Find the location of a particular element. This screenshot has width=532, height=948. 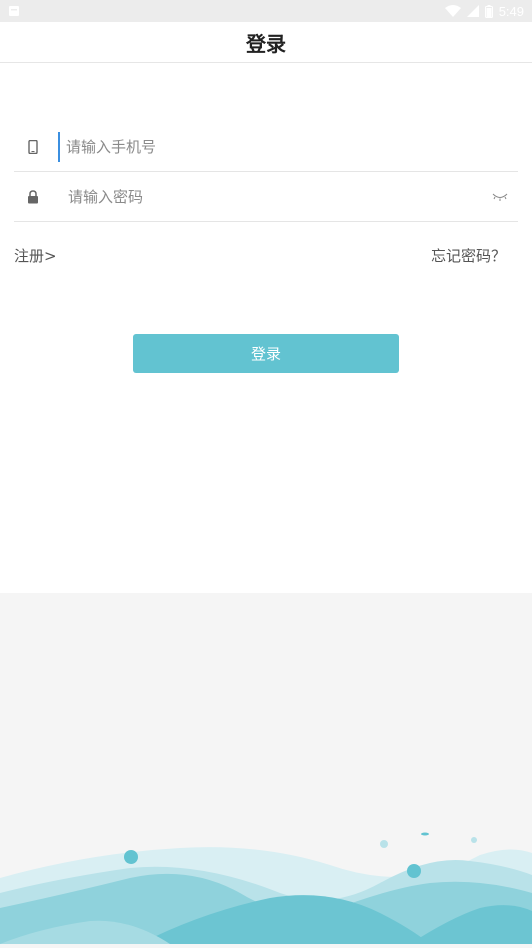

notification-icon is located at coordinates (14, 11).